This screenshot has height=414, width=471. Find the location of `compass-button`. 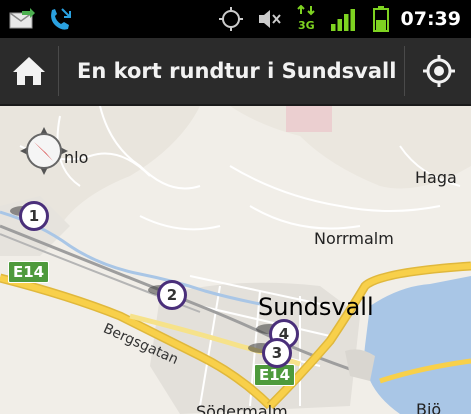

compass-button is located at coordinates (44, 151).